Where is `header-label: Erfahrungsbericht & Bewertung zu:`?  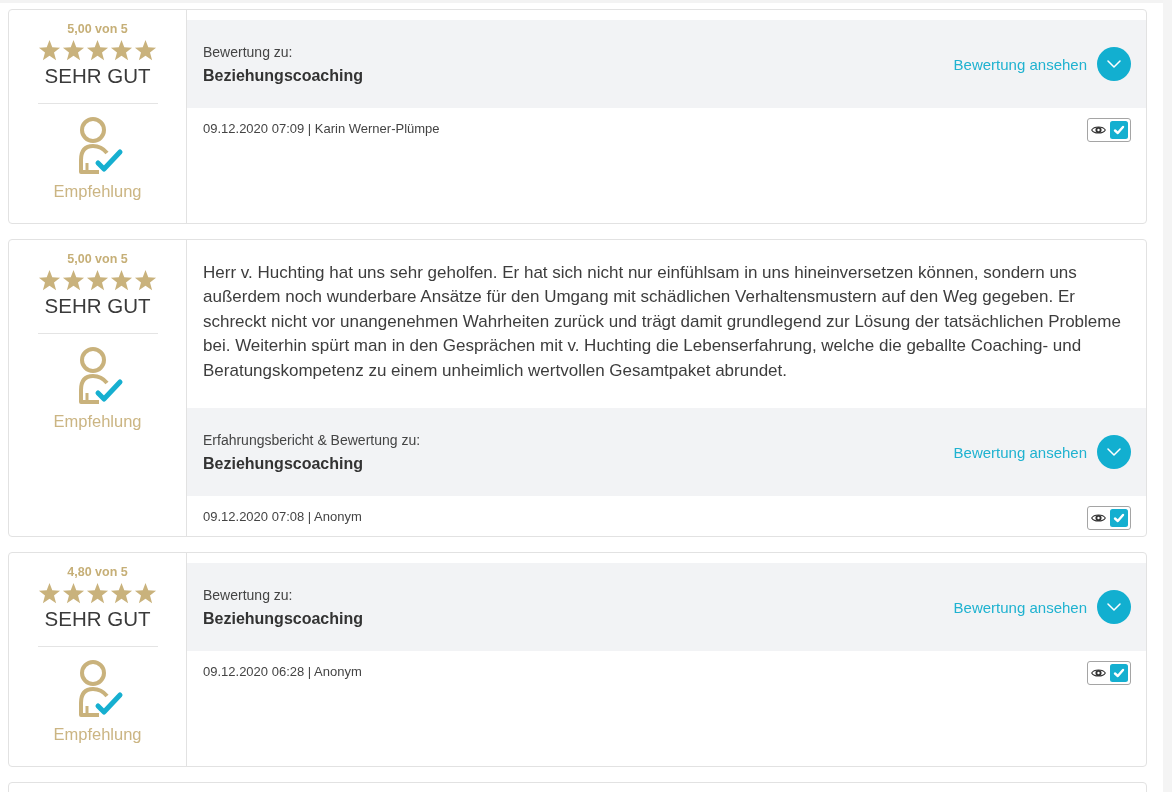
header-label: Erfahrungsbericht & Bewertung zu: is located at coordinates (312, 440).